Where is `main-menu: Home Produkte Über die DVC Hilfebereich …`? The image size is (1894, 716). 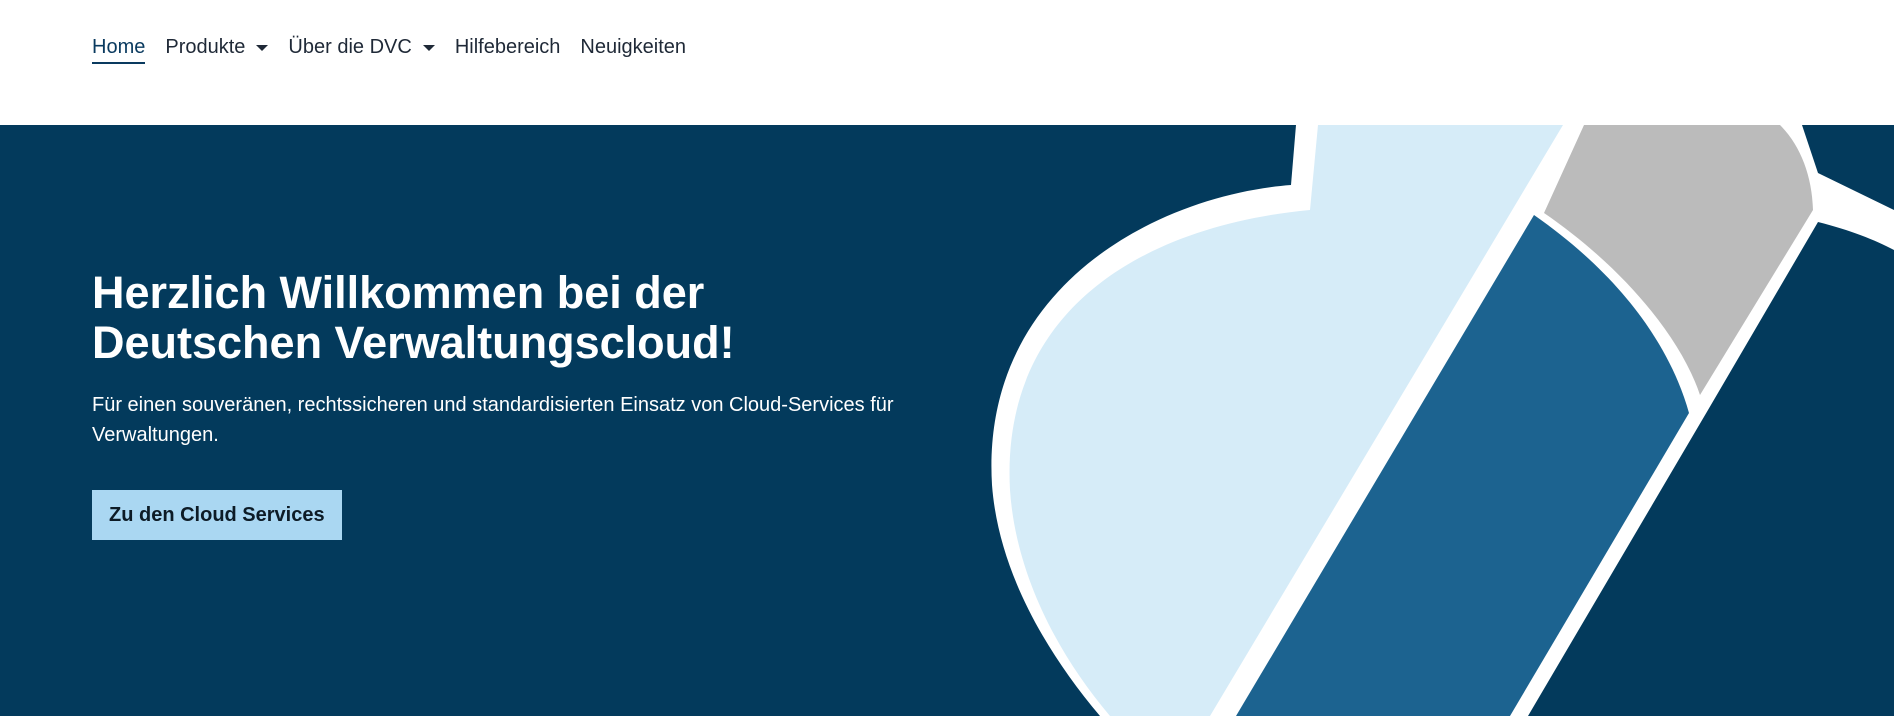
main-menu: Home Produkte Über die DVC Hilfebereich … is located at coordinates (399, 48).